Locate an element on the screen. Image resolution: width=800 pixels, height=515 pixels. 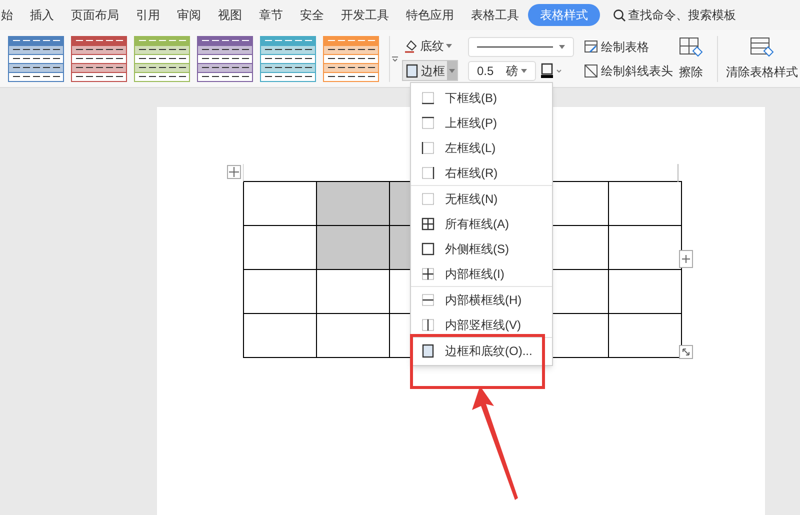
menu-item: 内部竖框线(V) is located at coordinates (481, 324).